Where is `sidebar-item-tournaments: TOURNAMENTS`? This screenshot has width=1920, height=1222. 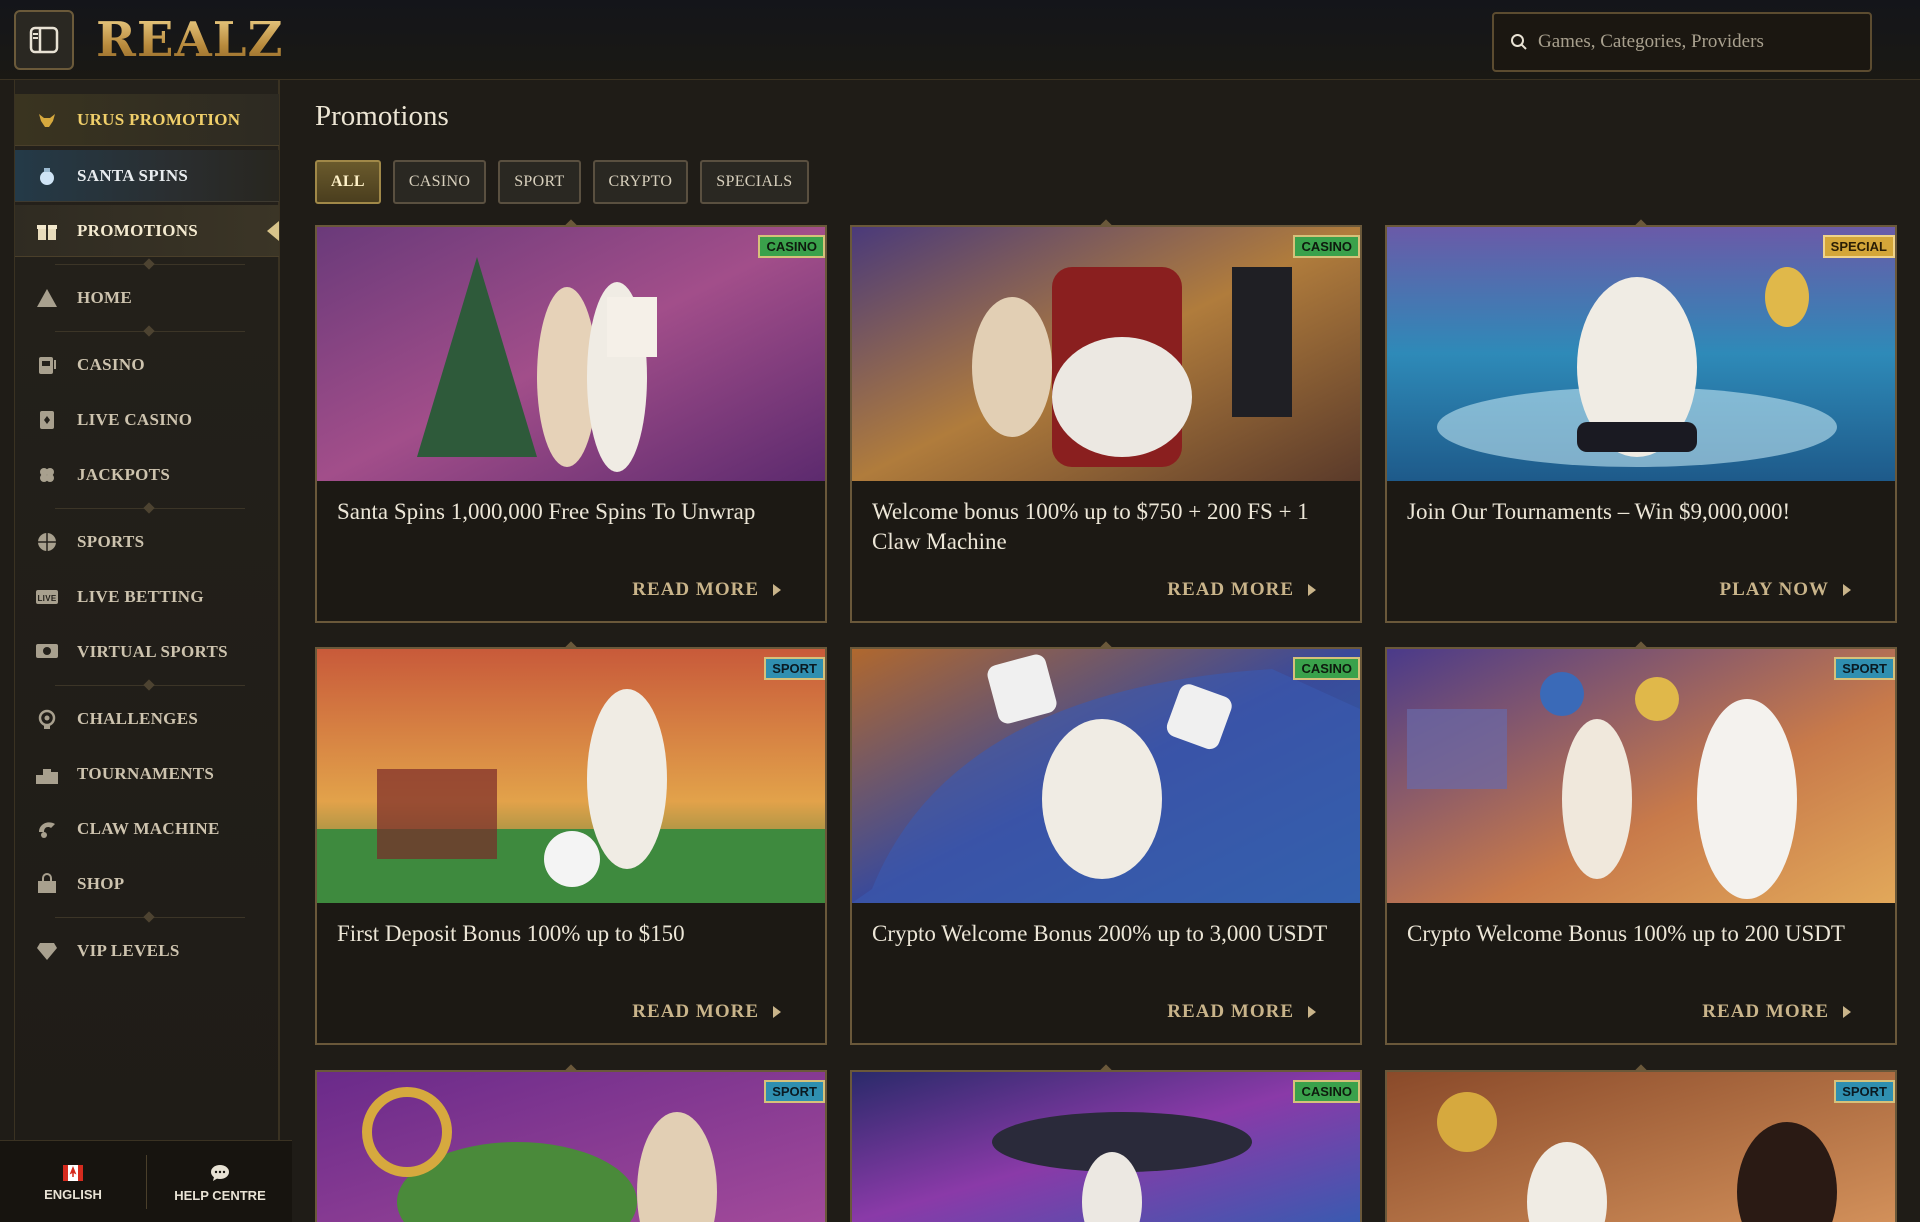
sidebar-item-tournaments: TOURNAMENTS is located at coordinates (147, 774).